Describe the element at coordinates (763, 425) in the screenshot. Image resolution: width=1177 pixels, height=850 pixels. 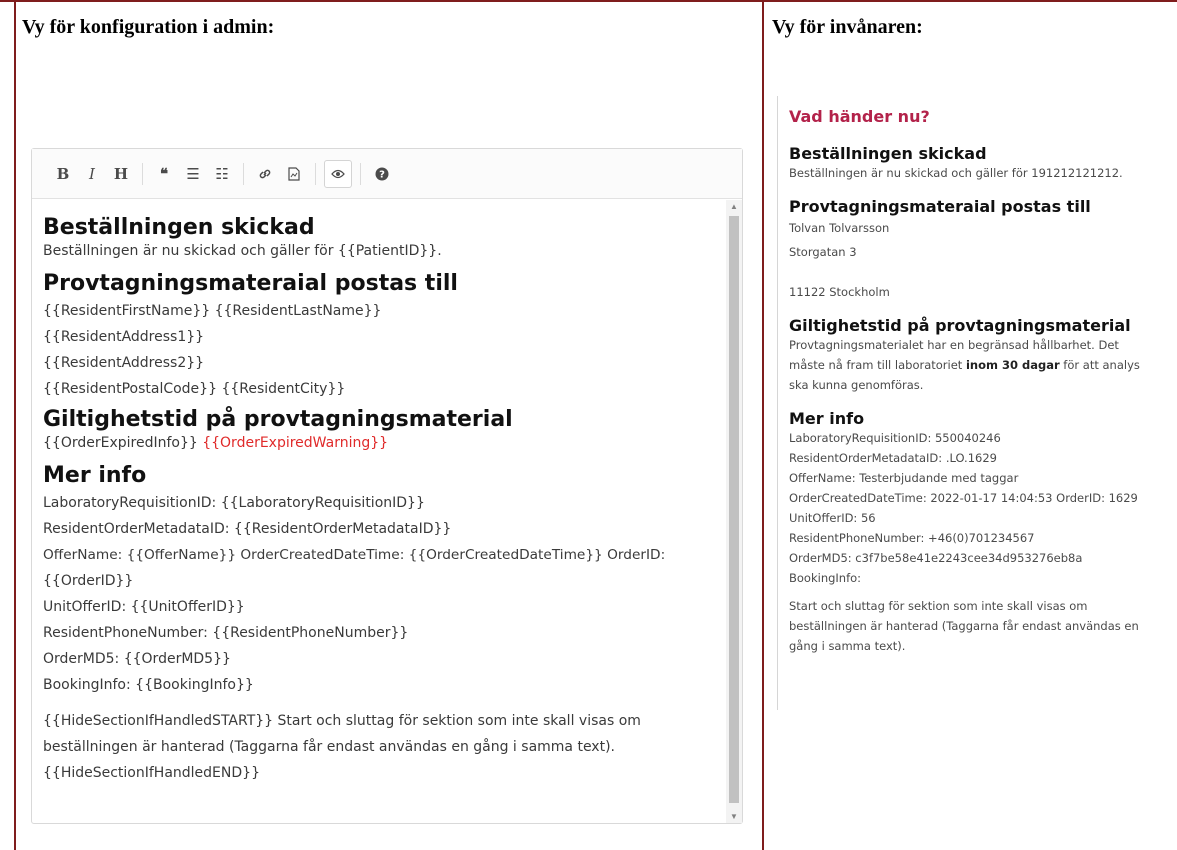
I see `table-divider` at that location.